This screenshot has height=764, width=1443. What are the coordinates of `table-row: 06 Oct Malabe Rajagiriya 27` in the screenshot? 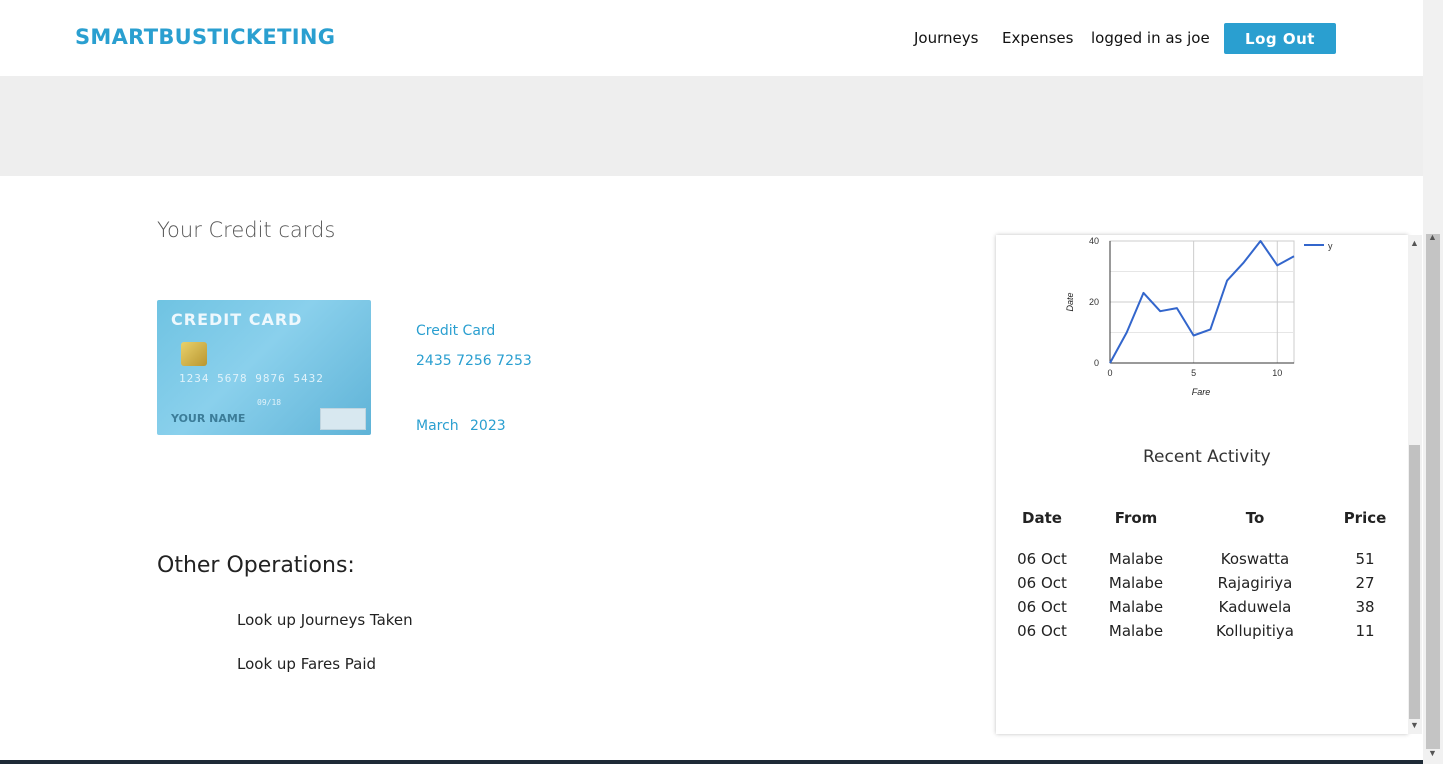 It's located at (1204, 583).